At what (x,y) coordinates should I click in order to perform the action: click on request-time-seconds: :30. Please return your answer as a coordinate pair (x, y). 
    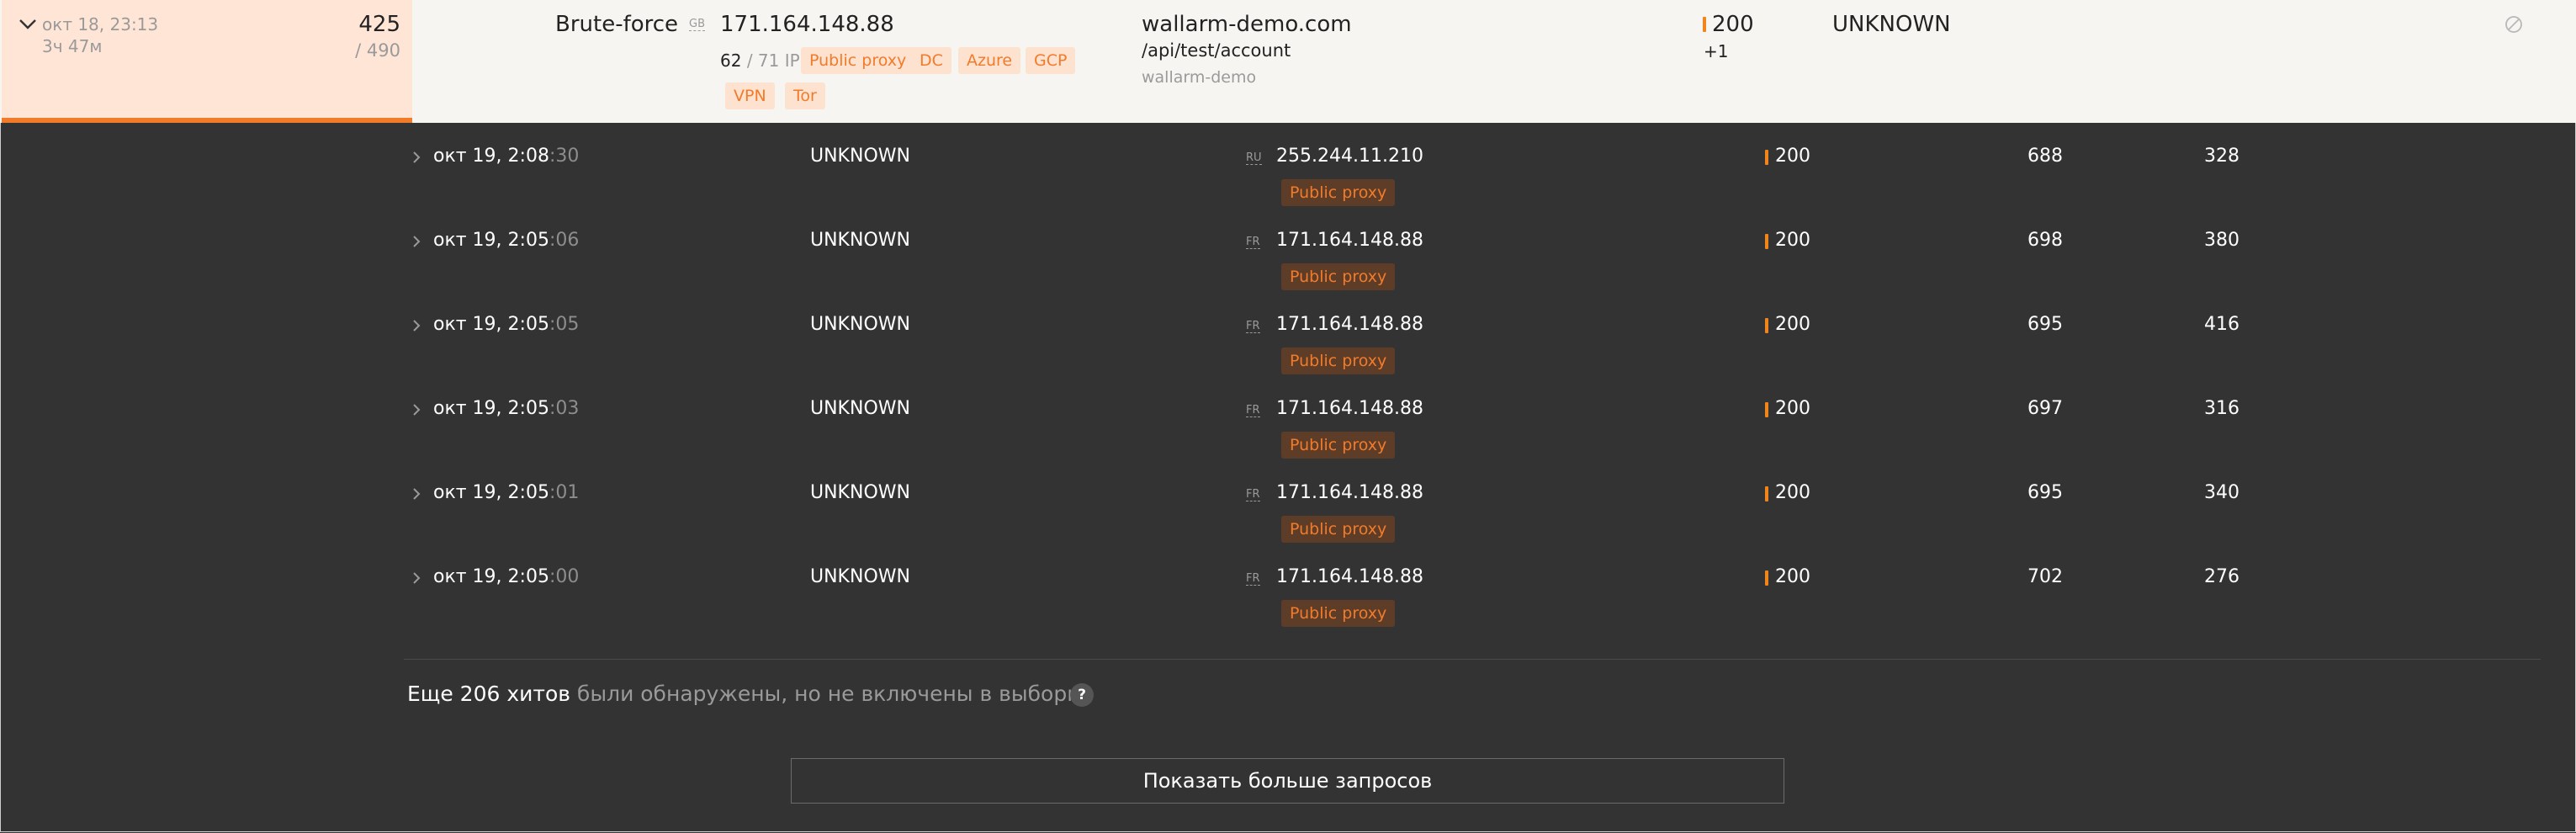
    Looking at the image, I should click on (564, 157).